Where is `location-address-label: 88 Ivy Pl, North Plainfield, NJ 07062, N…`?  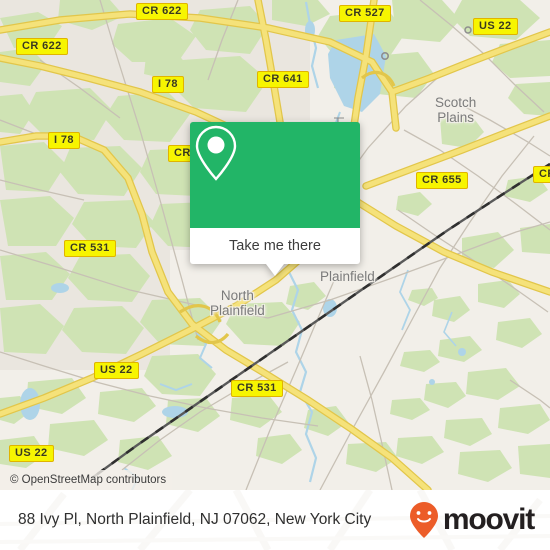
location-address-label: 88 Ivy Pl, North Plainfield, NJ 07062, N… is located at coordinates (194, 520).